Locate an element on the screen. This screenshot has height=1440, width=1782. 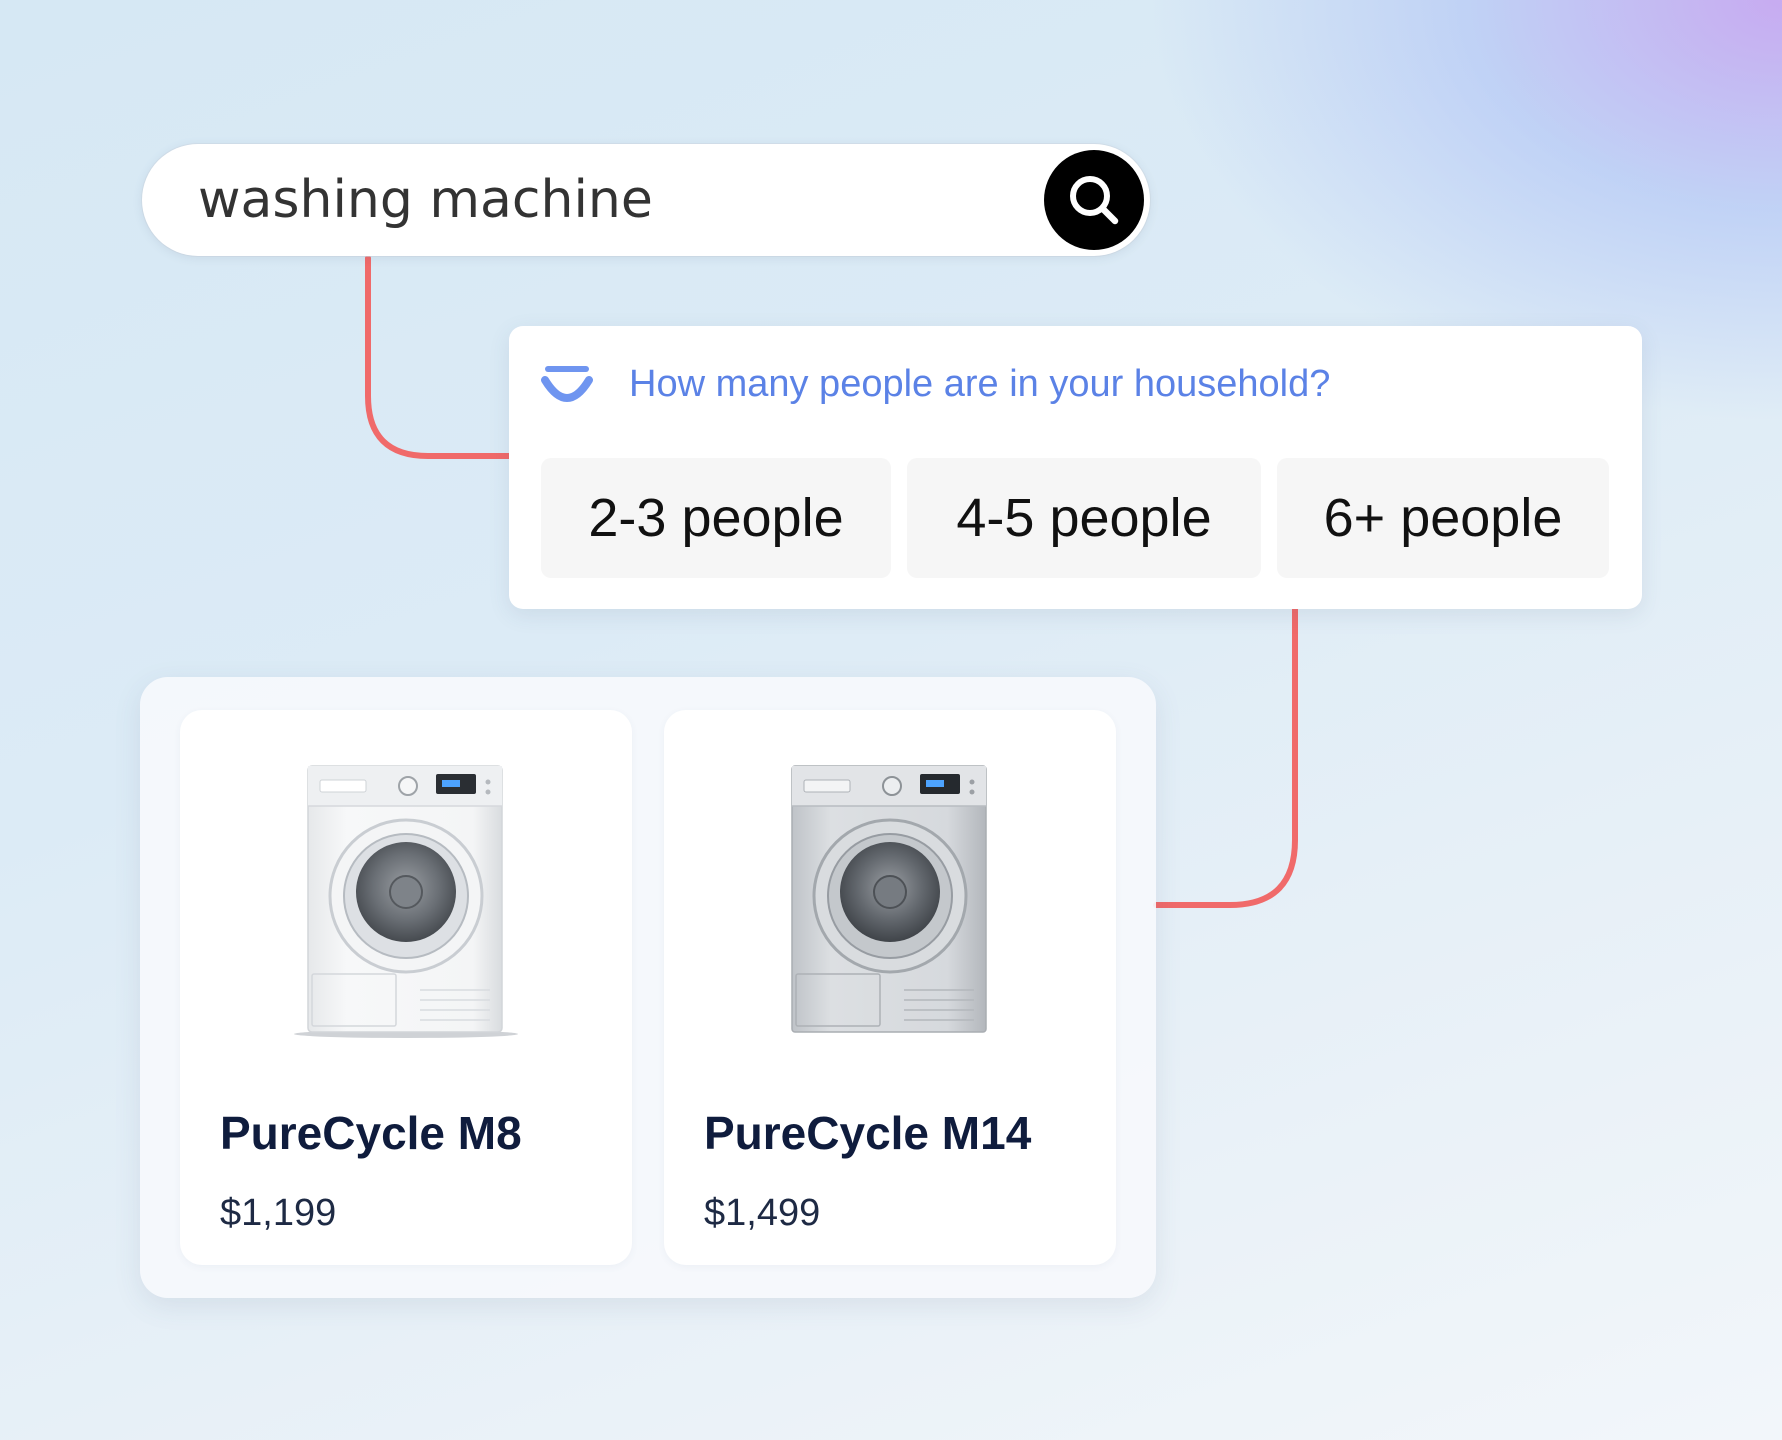
washing-machine-silver-icon is located at coordinates (889, 899).